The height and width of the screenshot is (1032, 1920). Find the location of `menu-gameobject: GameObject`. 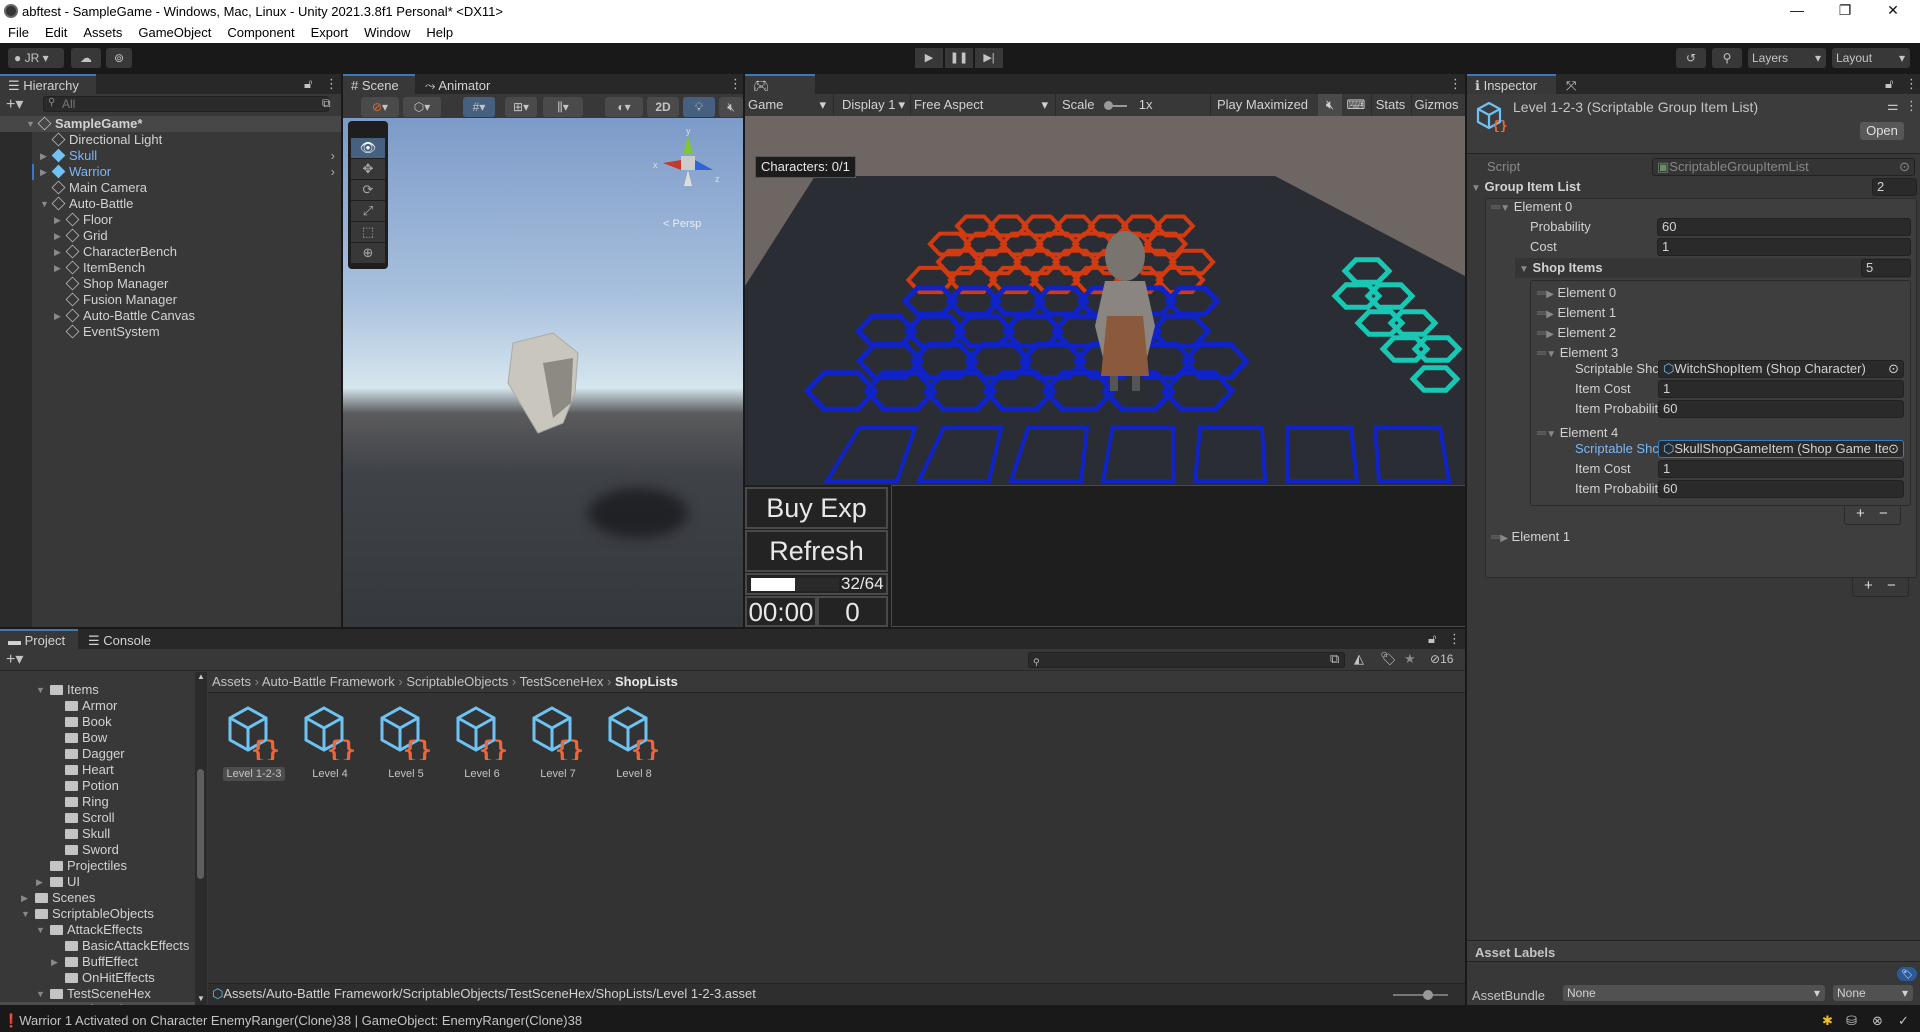

menu-gameobject: GameObject is located at coordinates (174, 31).